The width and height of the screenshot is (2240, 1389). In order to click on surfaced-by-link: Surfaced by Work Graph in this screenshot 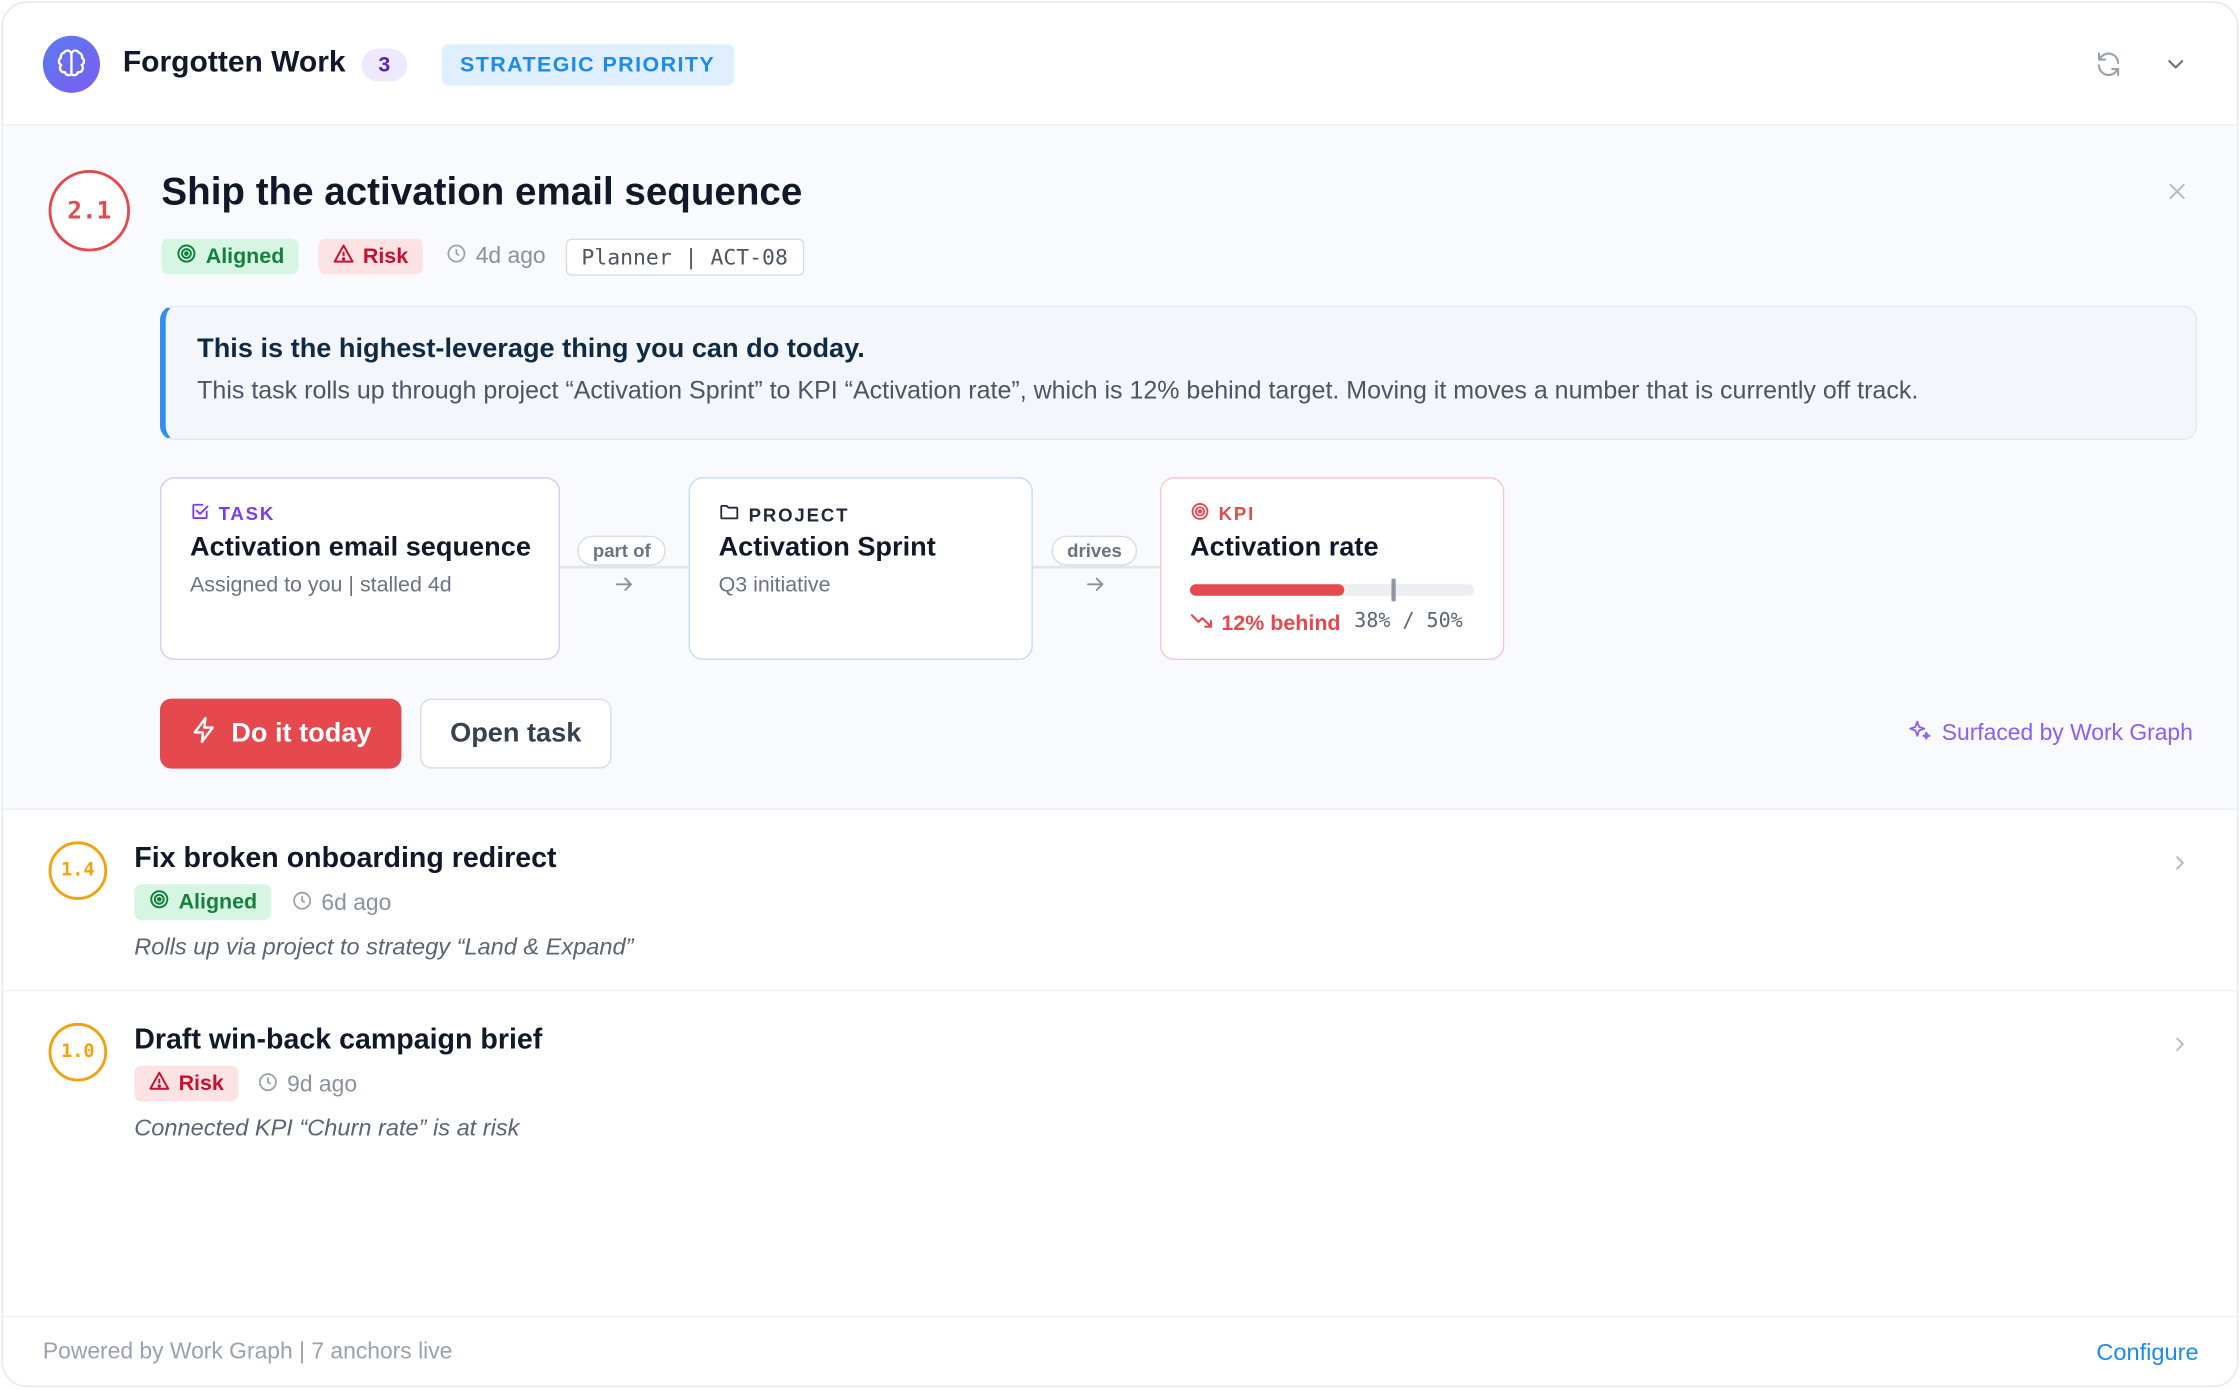, I will do `click(2050, 734)`.